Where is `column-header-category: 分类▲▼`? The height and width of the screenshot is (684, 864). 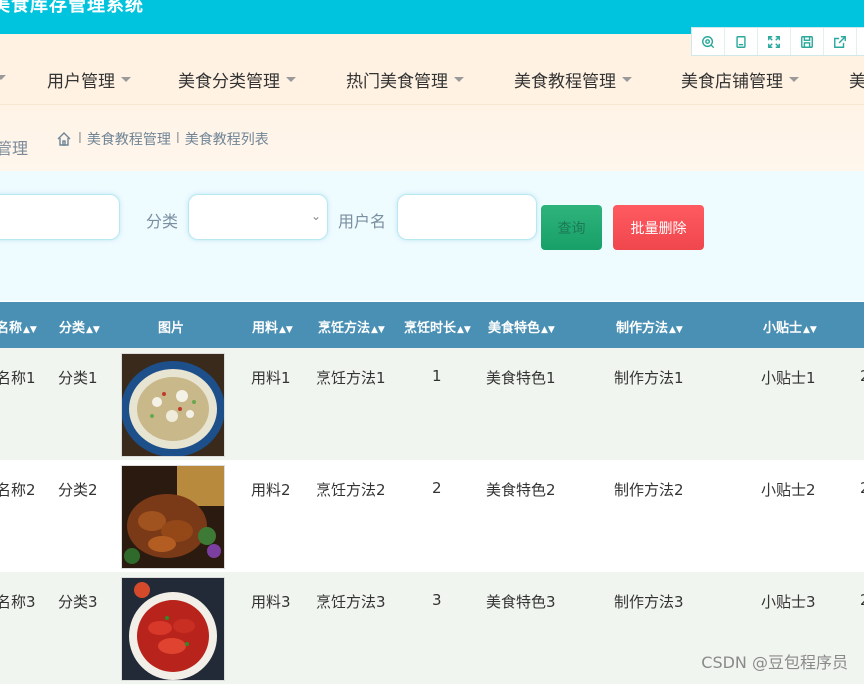
column-header-category: 分类▲▼ is located at coordinates (79, 326).